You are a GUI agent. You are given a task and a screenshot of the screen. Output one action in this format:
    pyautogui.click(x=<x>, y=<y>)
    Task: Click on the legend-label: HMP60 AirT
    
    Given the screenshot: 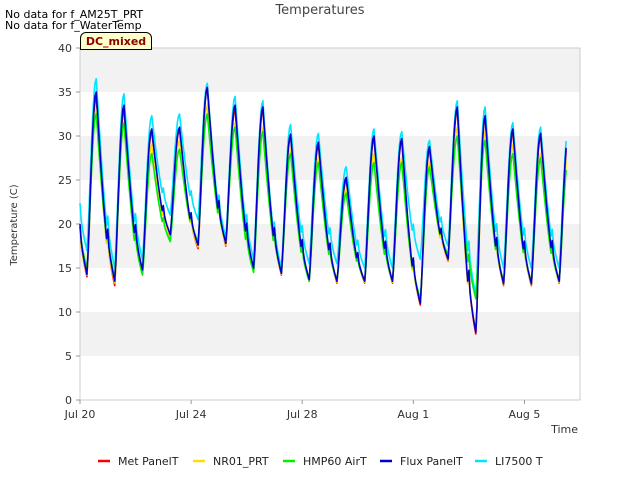 What is the action you would take?
    pyautogui.click(x=335, y=461)
    